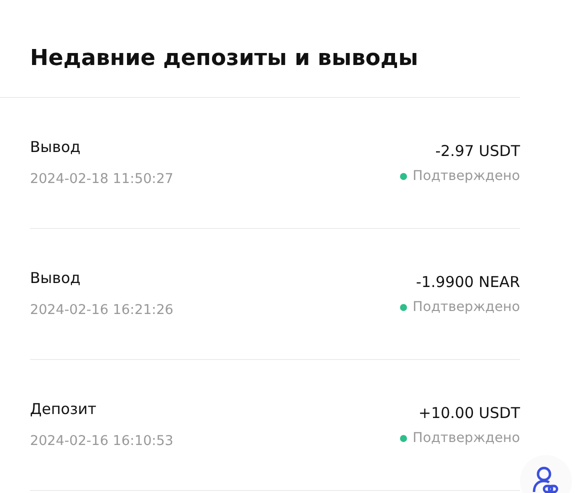  What do you see at coordinates (64, 409) in the screenshot?
I see `transaction-type: Депозит` at bounding box center [64, 409].